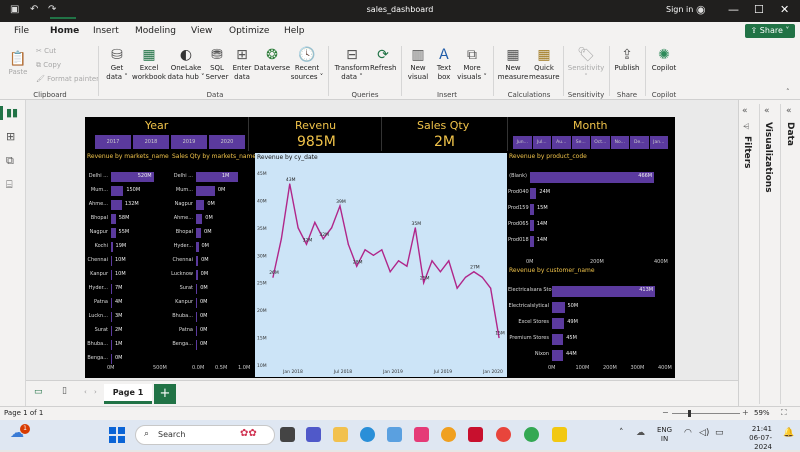 Image resolution: width=800 pixels, height=452 pixels. What do you see at coordinates (201, 31) in the screenshot?
I see `menu-view: View` at bounding box center [201, 31].